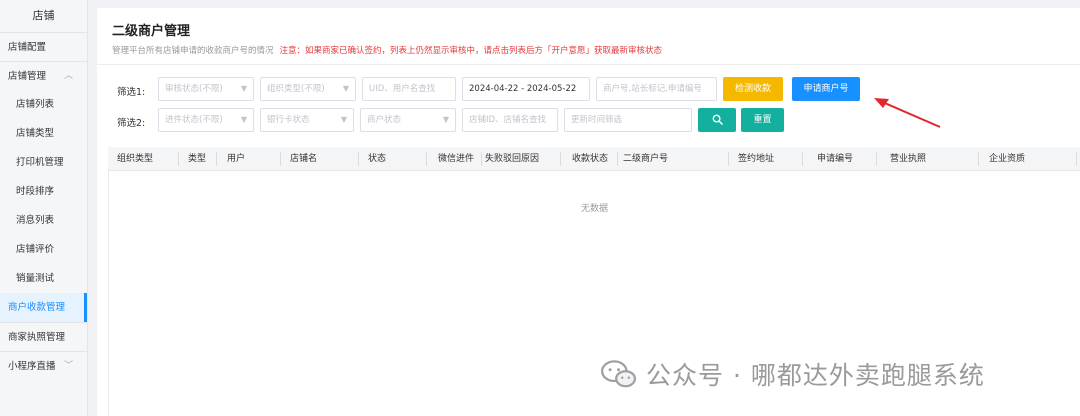  Describe the element at coordinates (907, 113) in the screenshot. I see `annotation-arrow-icon` at that location.